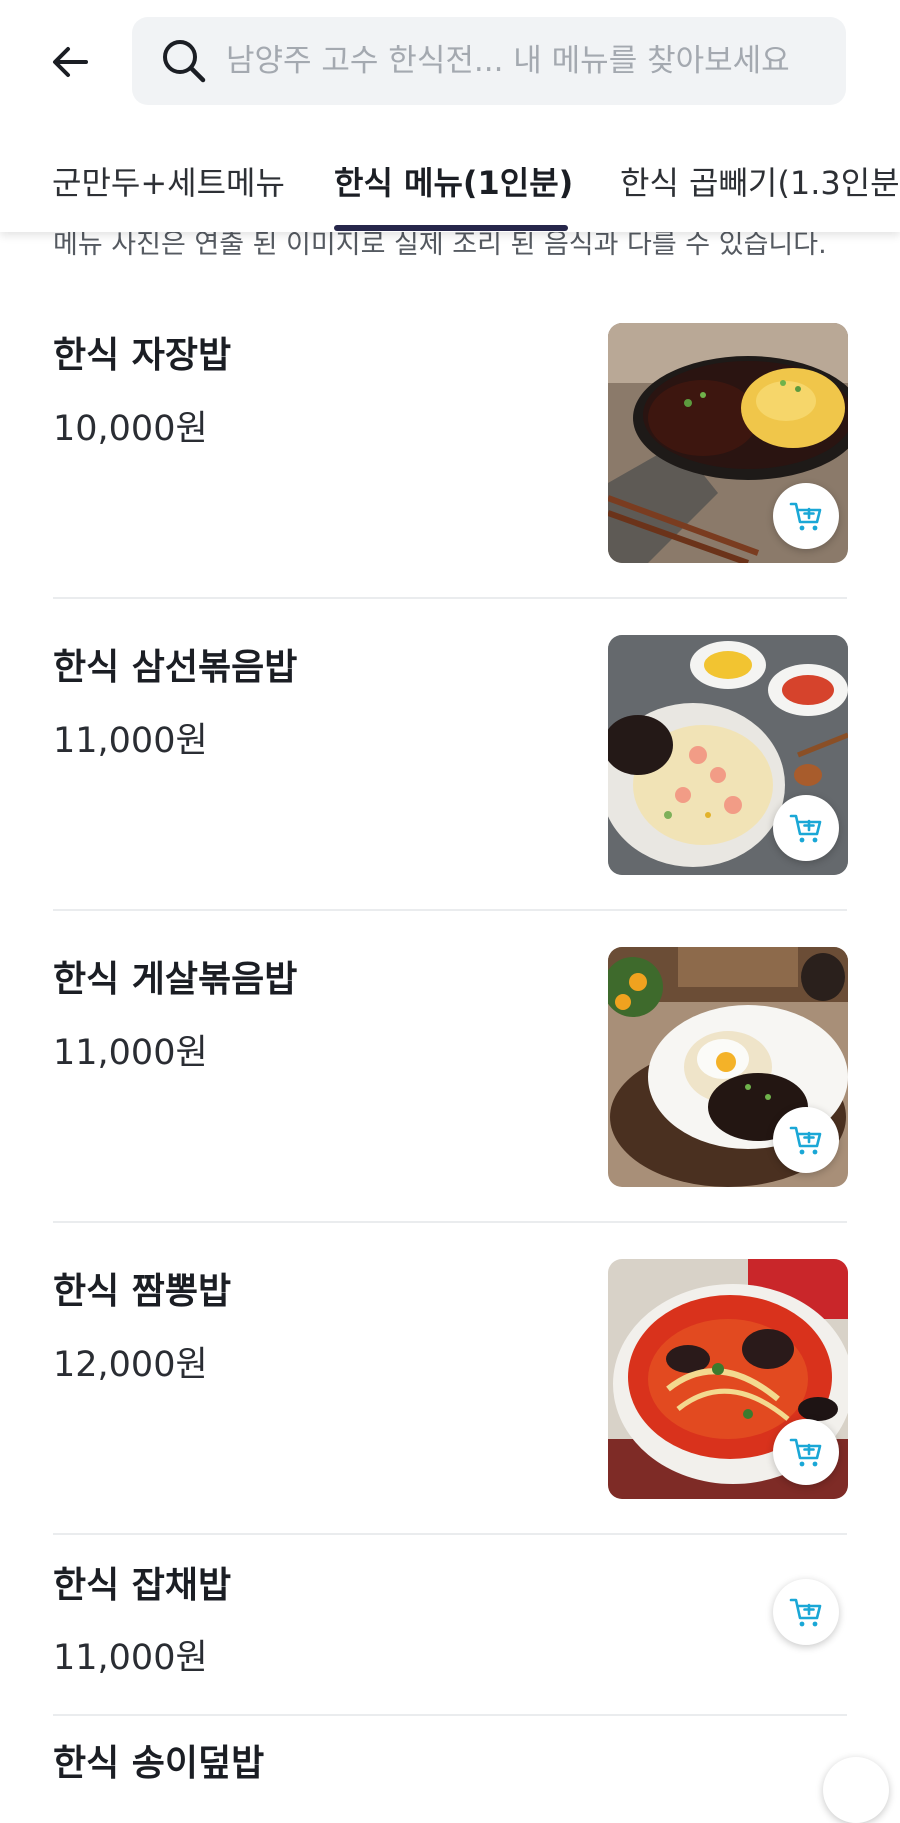 The width and height of the screenshot is (900, 1823). What do you see at coordinates (453, 181) in the screenshot?
I see `tab-korean-menu-single: 한식 메뉴(1인분)` at bounding box center [453, 181].